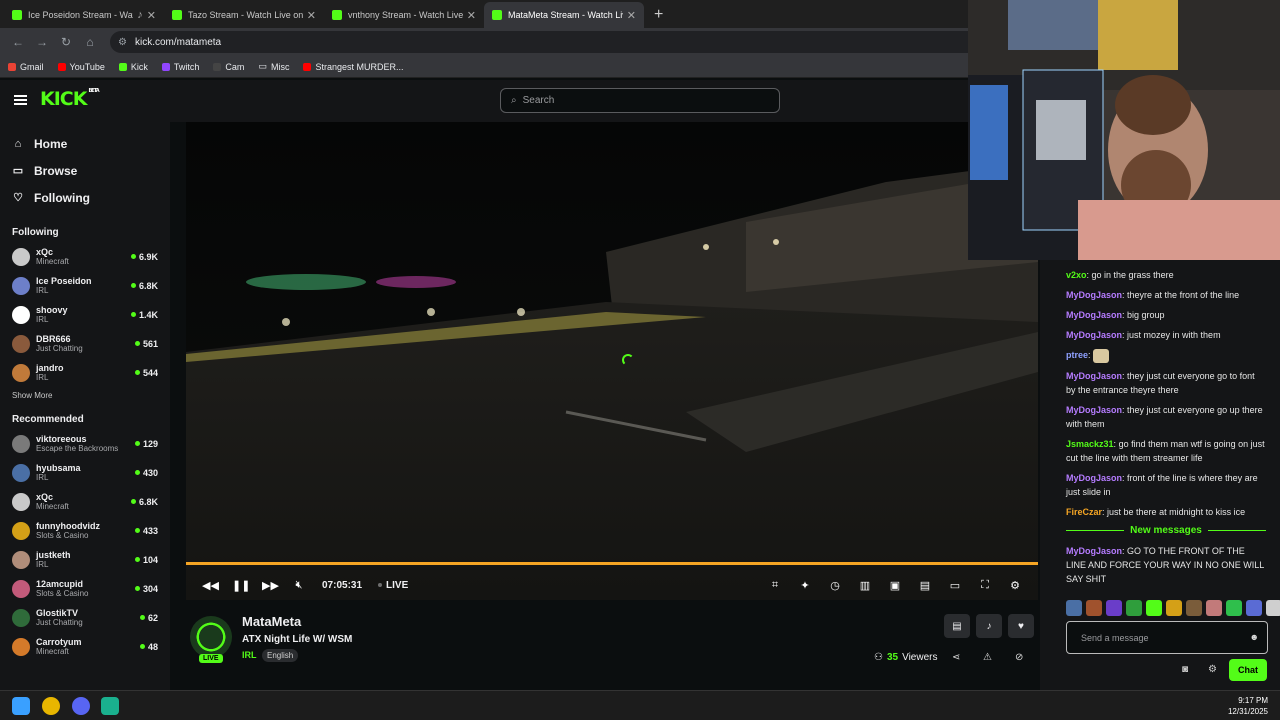  I want to click on bookmark-gmail: Gmail, so click(26, 67).